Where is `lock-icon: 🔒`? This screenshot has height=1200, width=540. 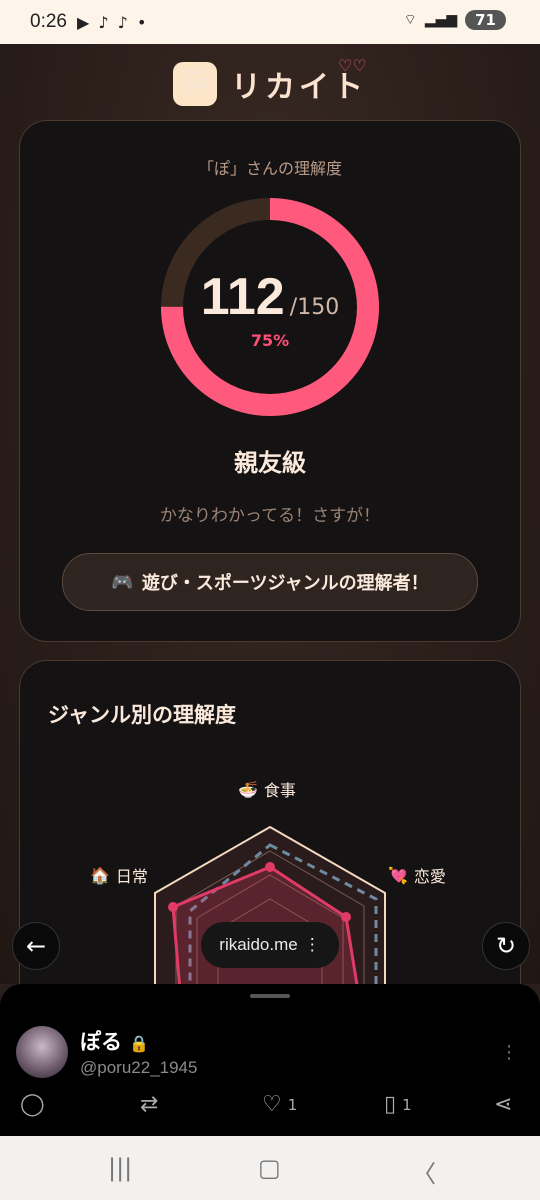
lock-icon: 🔒 is located at coordinates (139, 1043).